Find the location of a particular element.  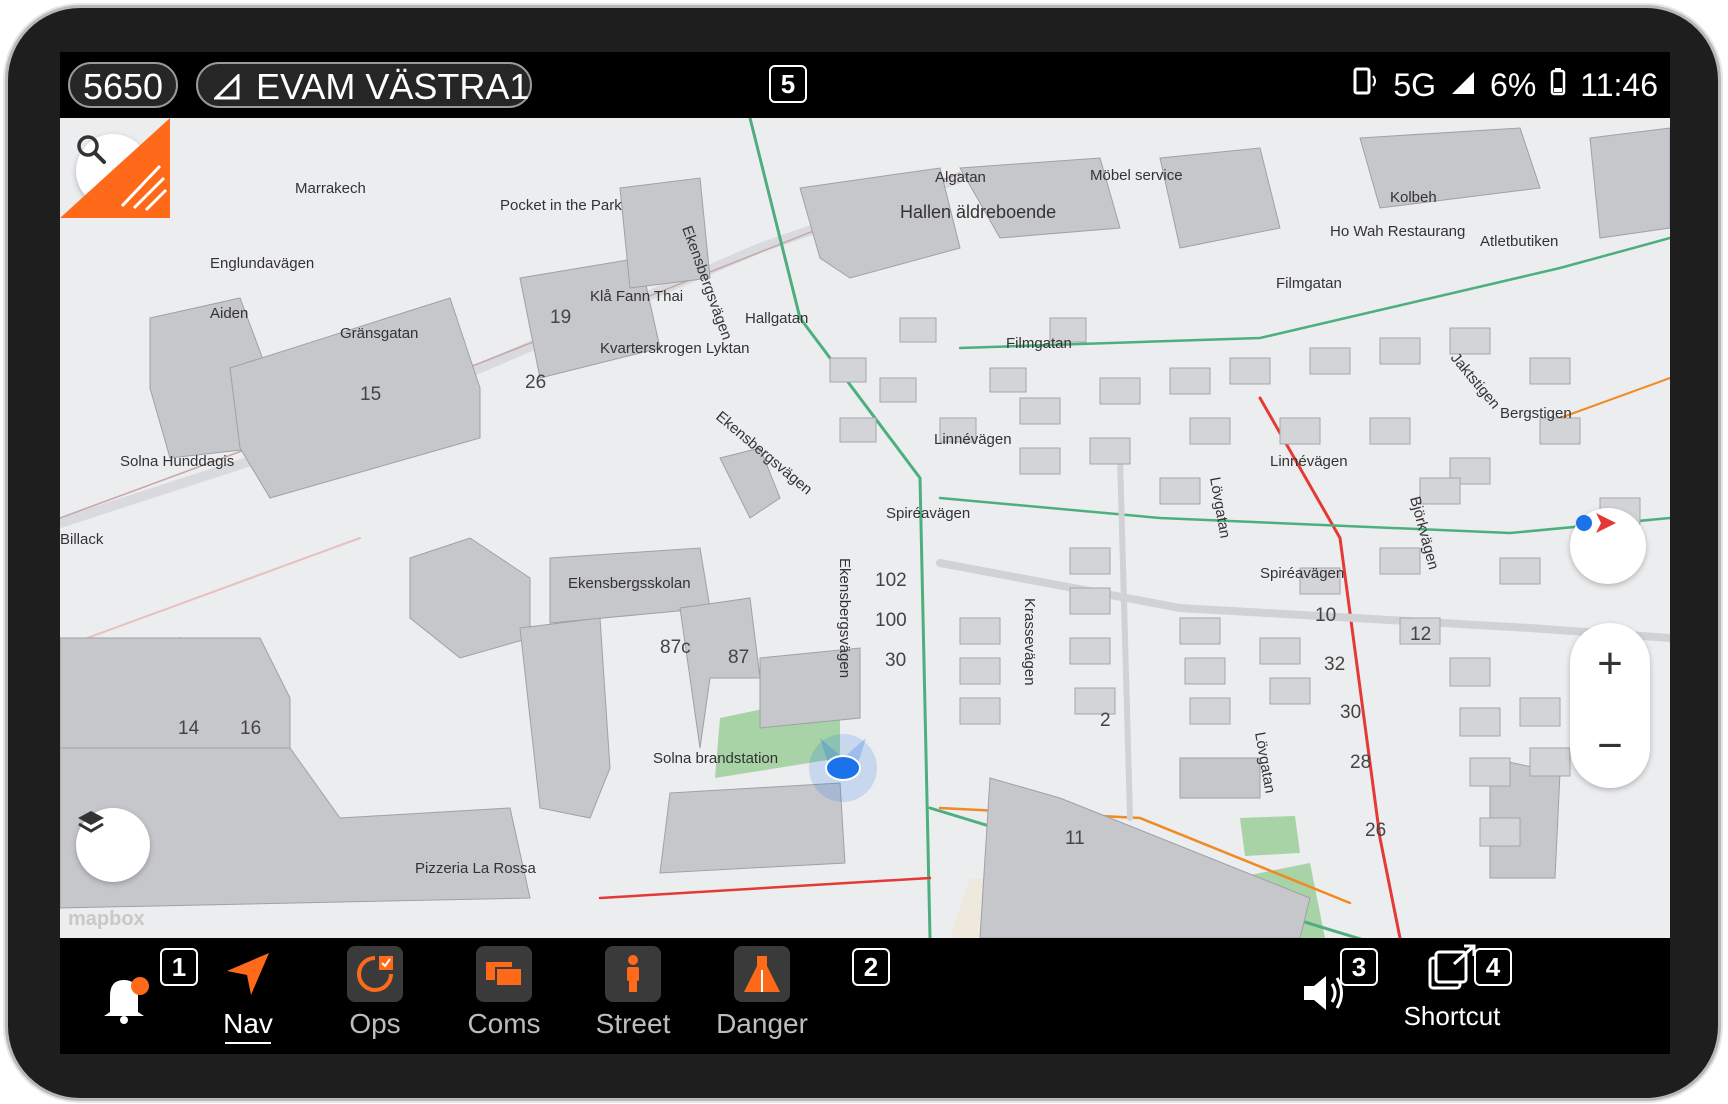

map-number: 100 is located at coordinates (891, 620).